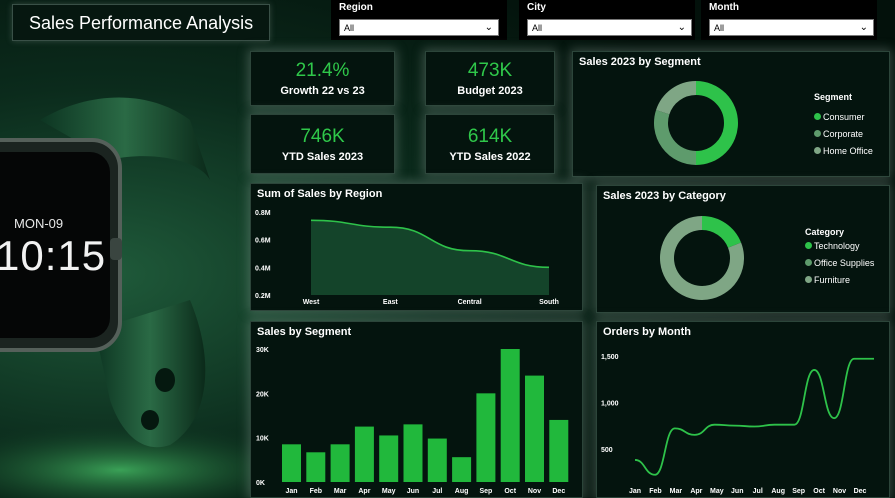  I want to click on y-tick-label: 0.4M, so click(263, 268).